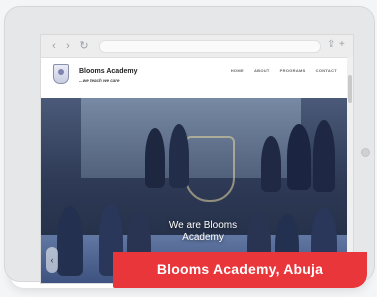  Describe the element at coordinates (108, 71) in the screenshot. I see `site-title: Blooms Academy` at that location.